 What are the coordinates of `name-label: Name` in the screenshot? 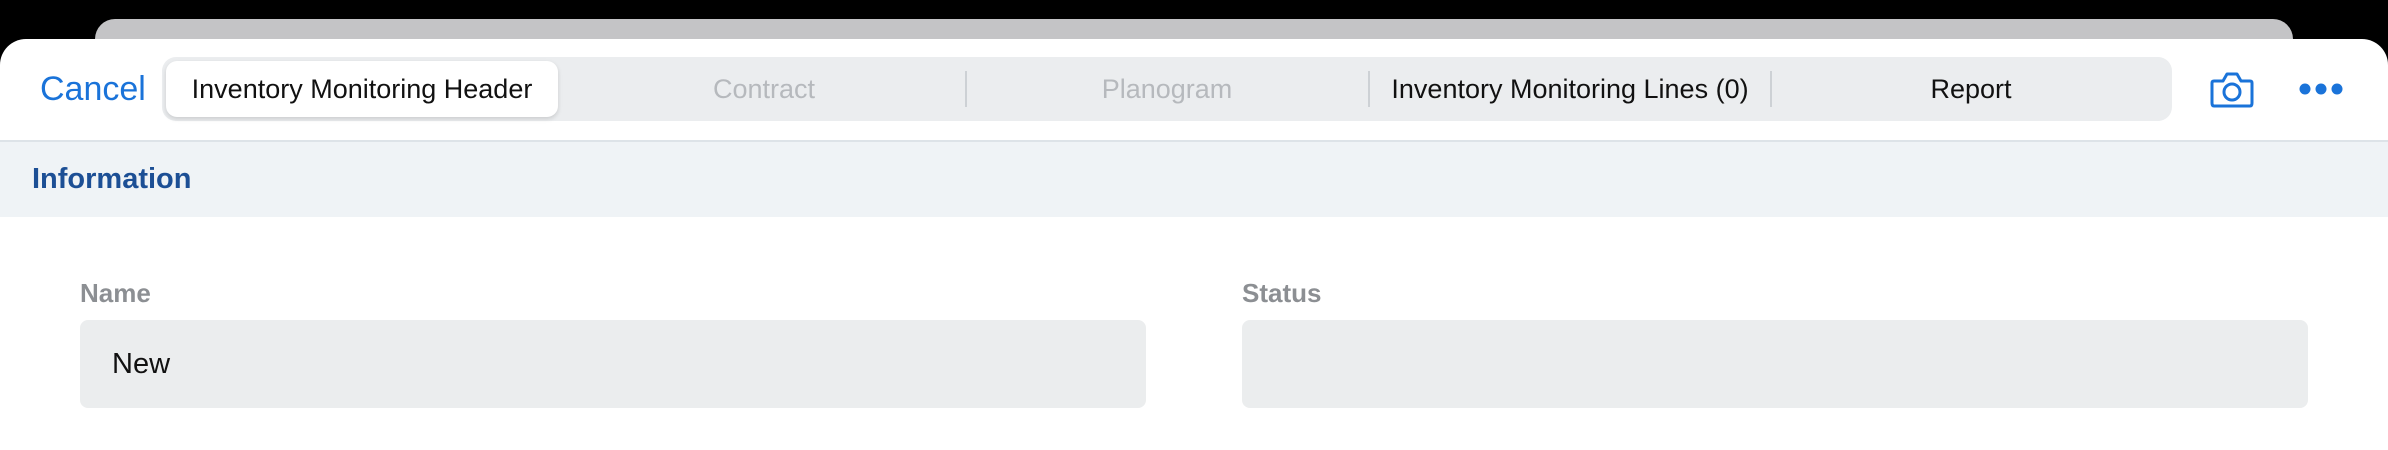 It's located at (115, 293).